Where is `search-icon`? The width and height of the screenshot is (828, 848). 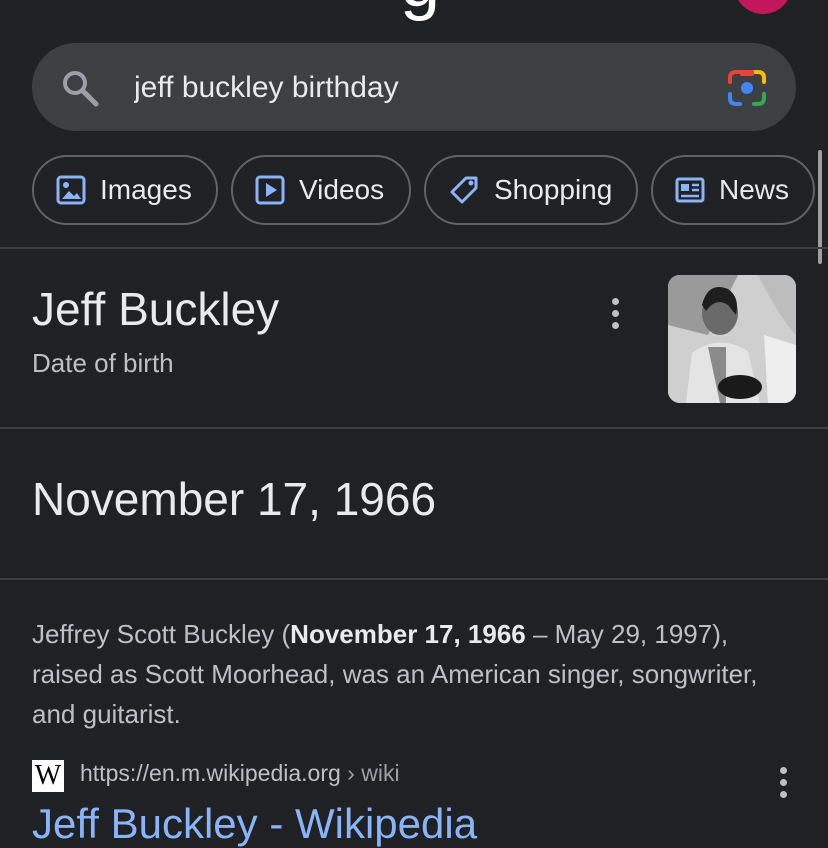
search-icon is located at coordinates (80, 88).